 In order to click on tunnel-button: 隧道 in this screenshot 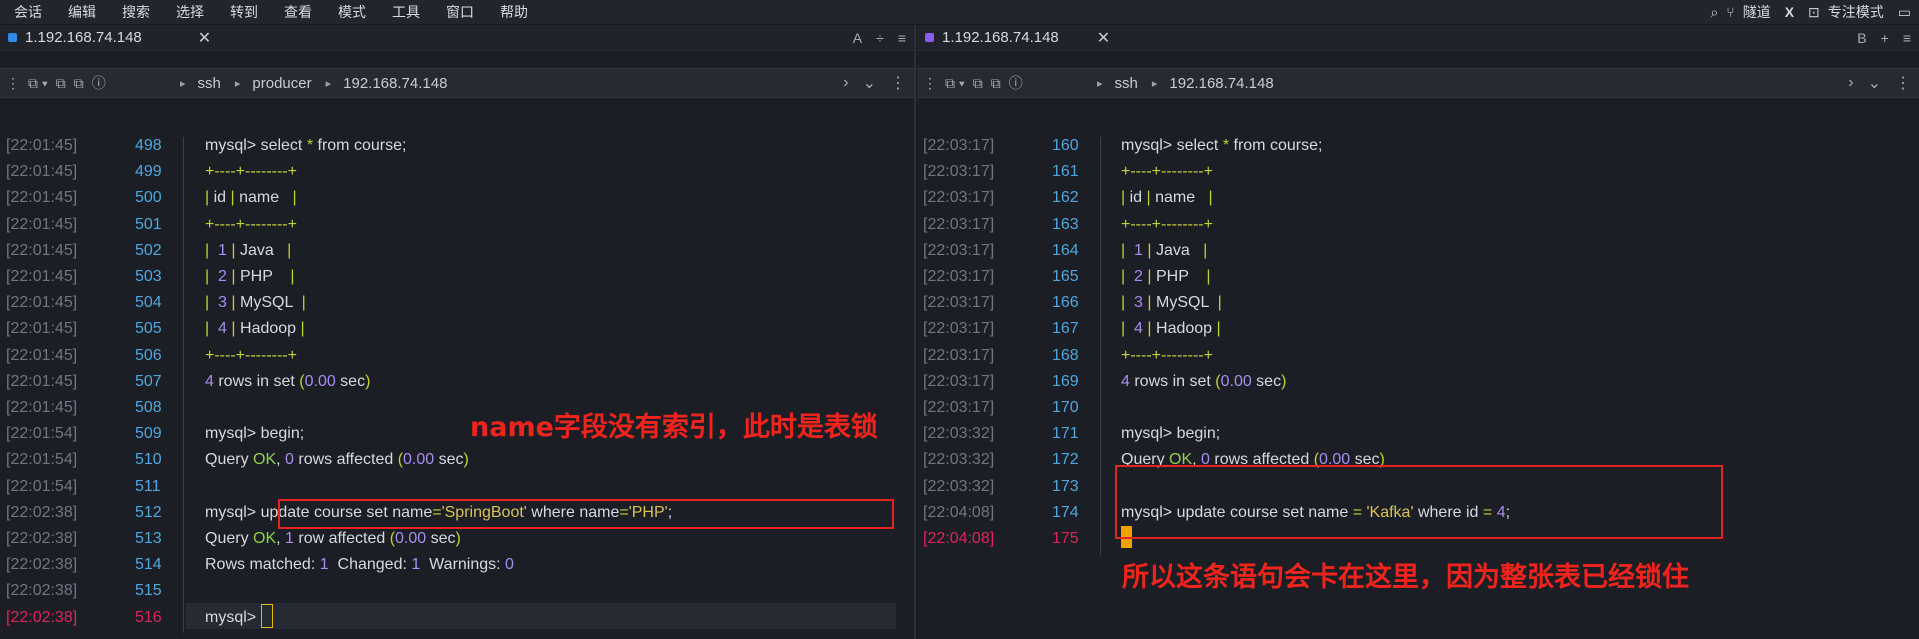, I will do `click(1757, 12)`.